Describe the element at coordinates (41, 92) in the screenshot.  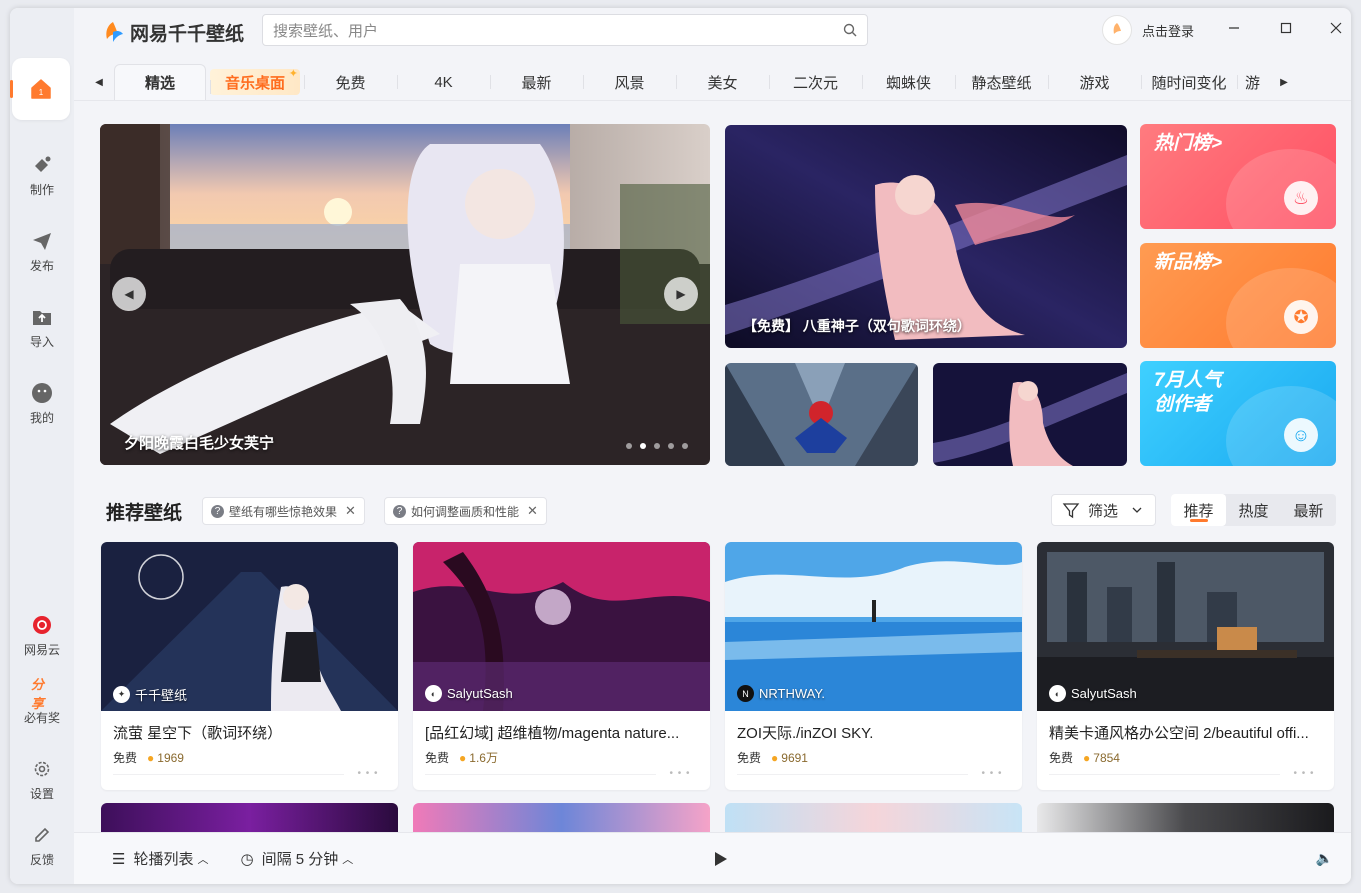
I see `svg-text: 1` at that location.